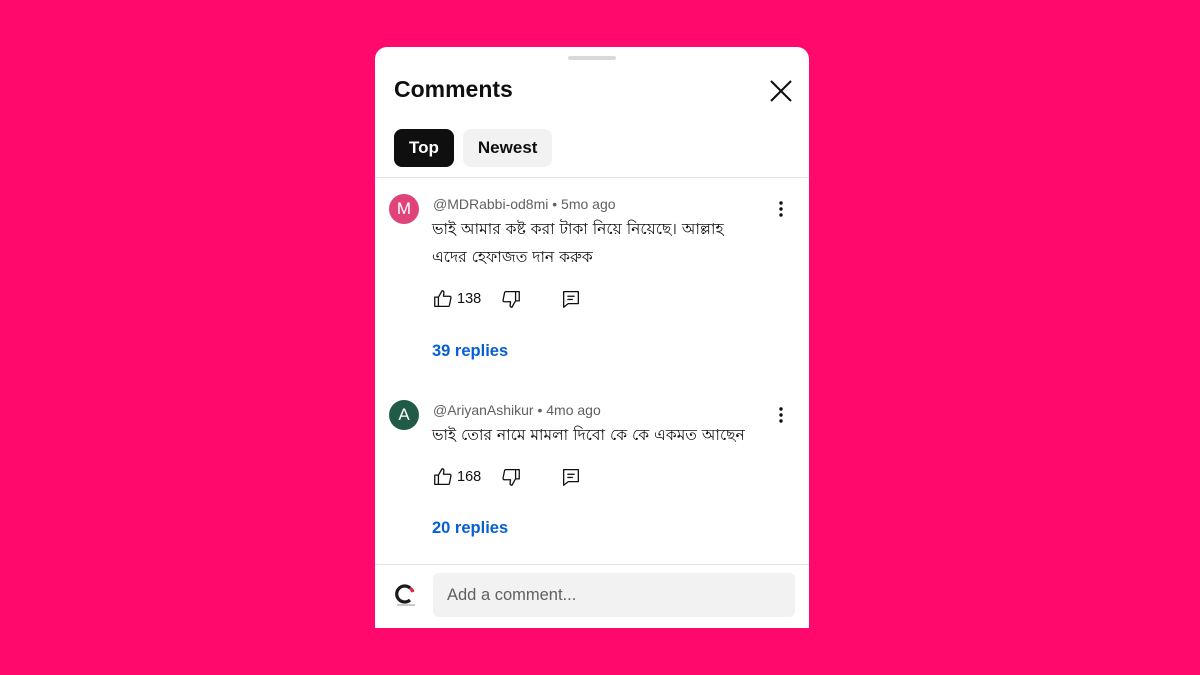  Describe the element at coordinates (512, 257) in the screenshot. I see `comment-line: এদের হেফাজত দান করুক` at that location.